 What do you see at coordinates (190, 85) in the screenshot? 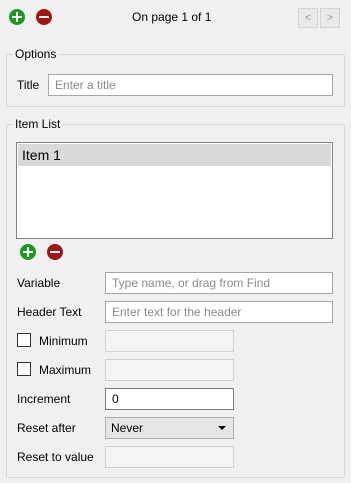
I see `title-input` at bounding box center [190, 85].